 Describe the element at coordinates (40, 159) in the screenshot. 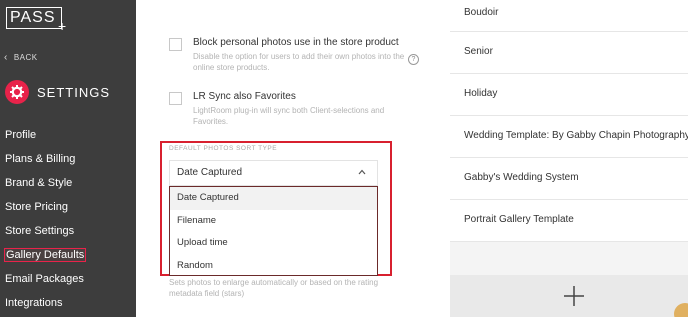

I see `sidebar-item-label: Plans & Billing` at that location.